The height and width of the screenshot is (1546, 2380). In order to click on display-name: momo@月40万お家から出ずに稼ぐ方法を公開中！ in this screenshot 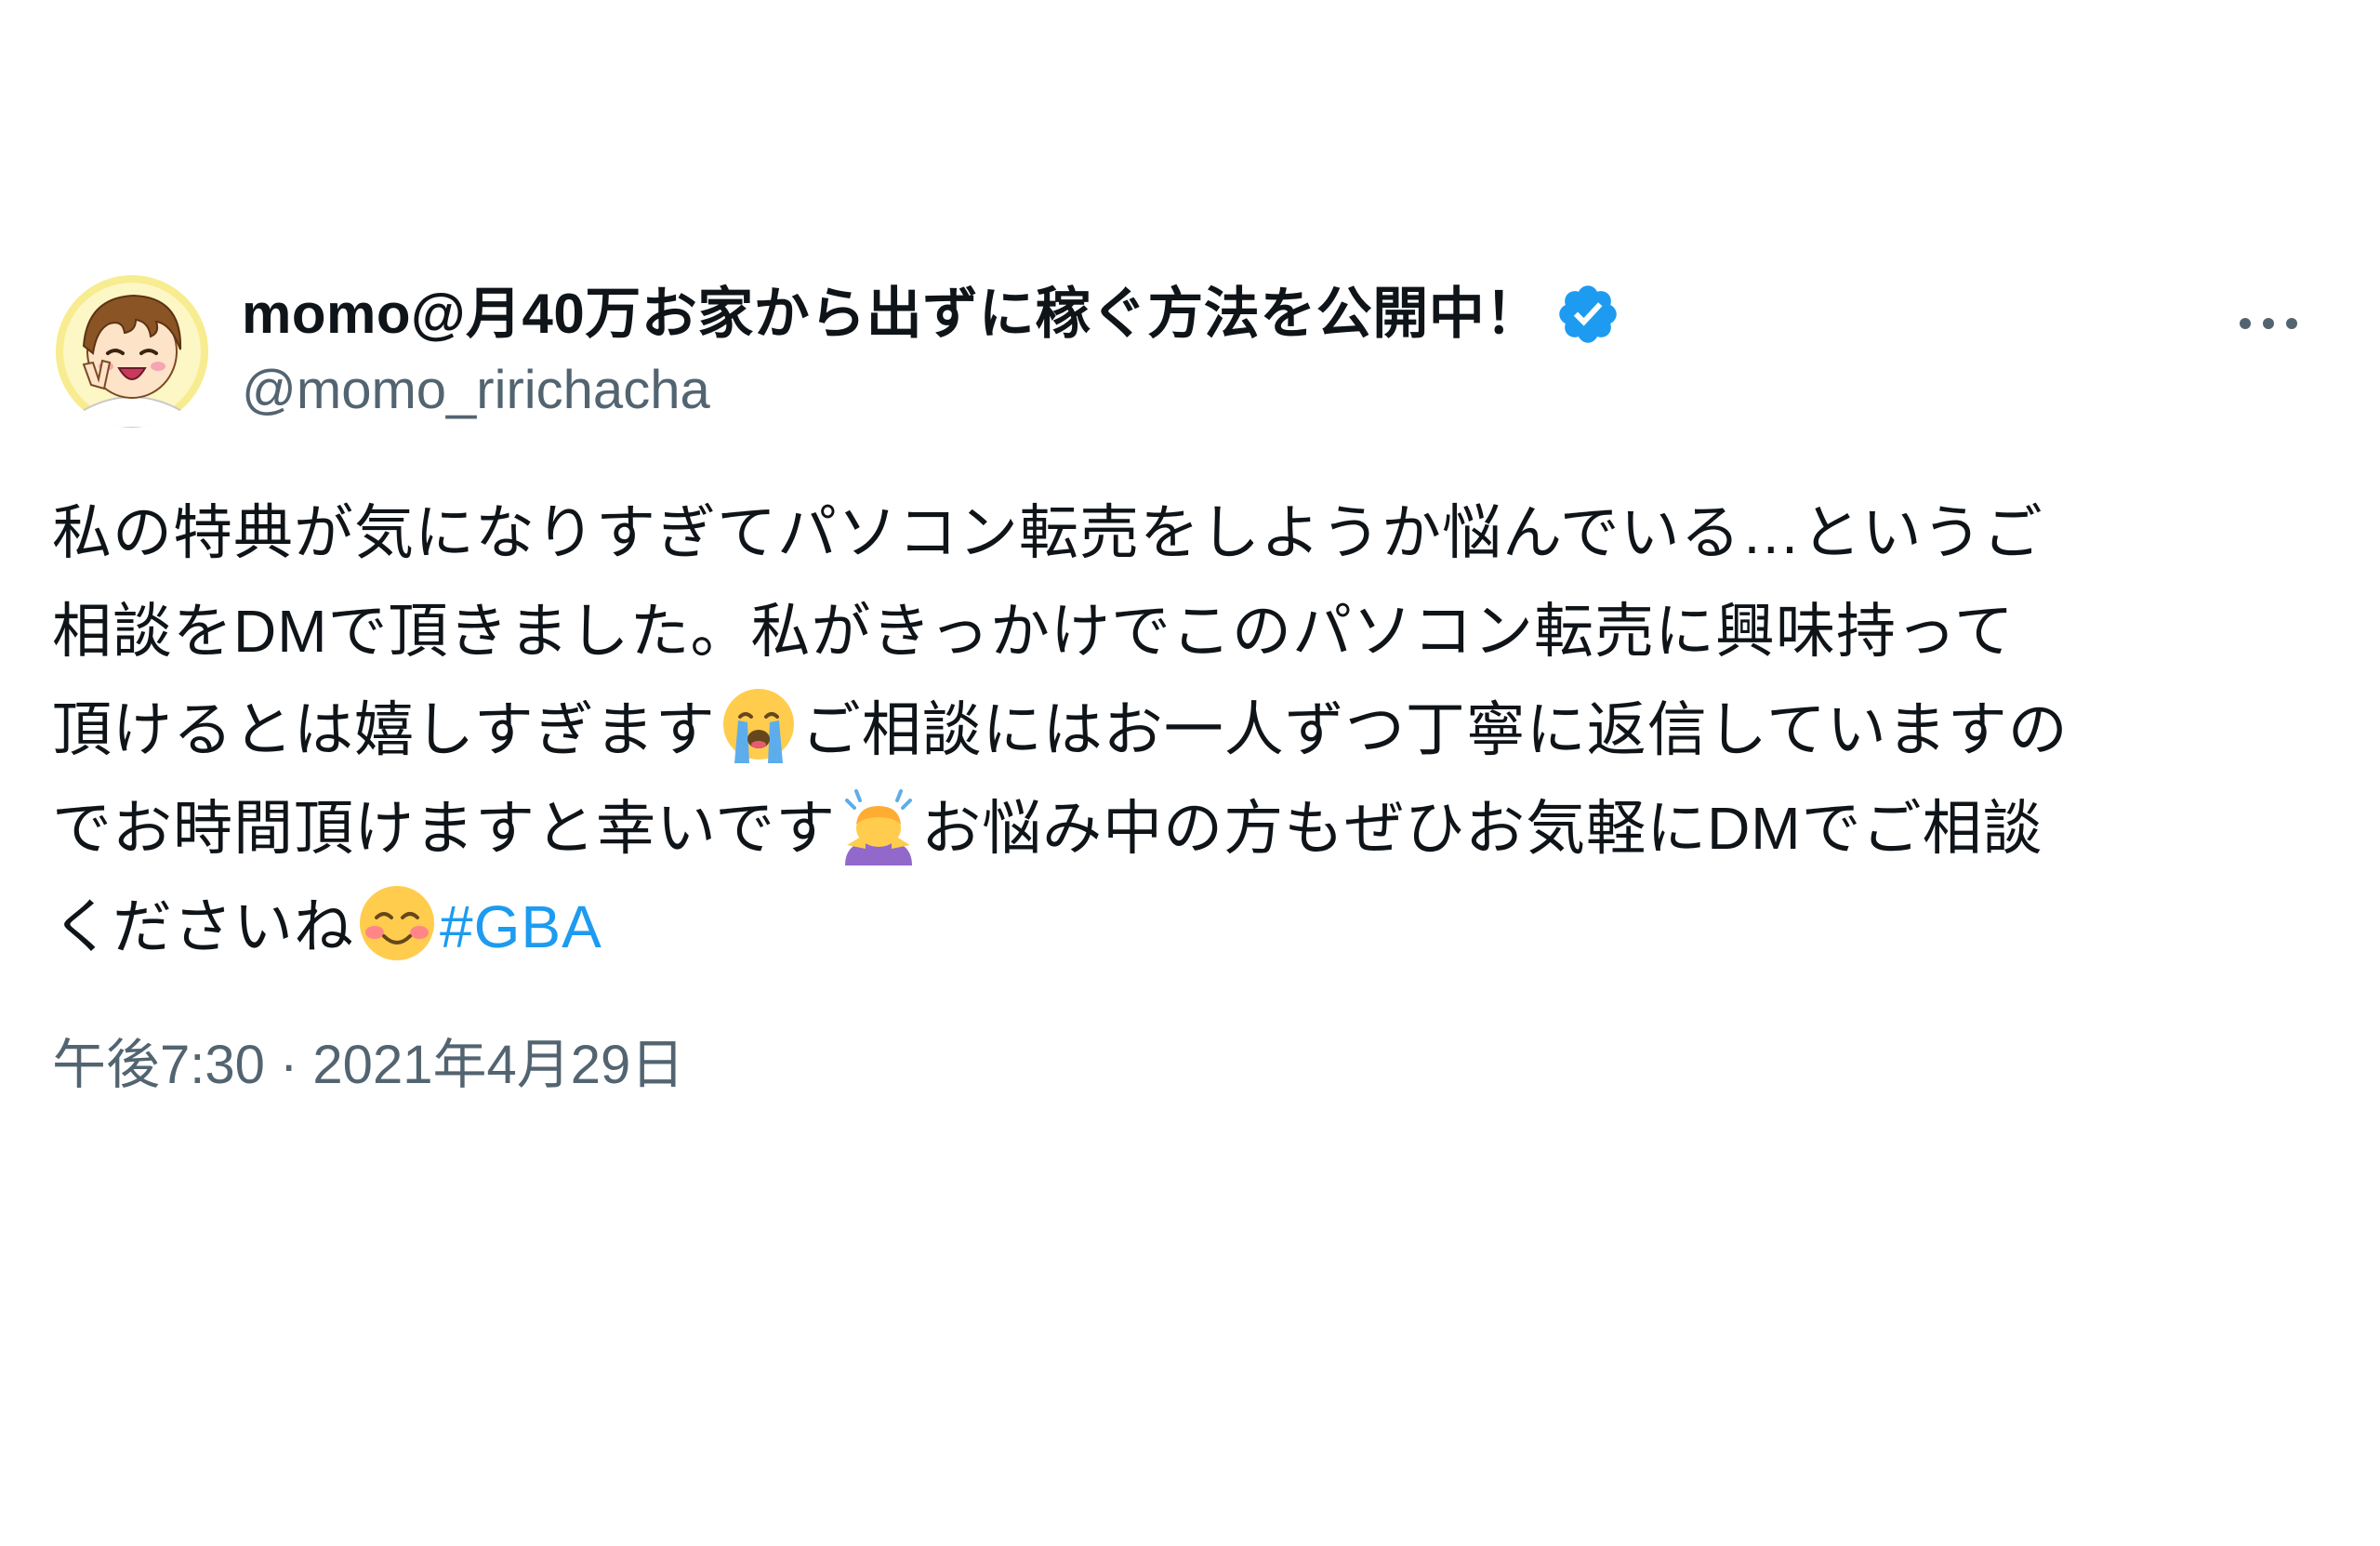, I will do `click(891, 314)`.